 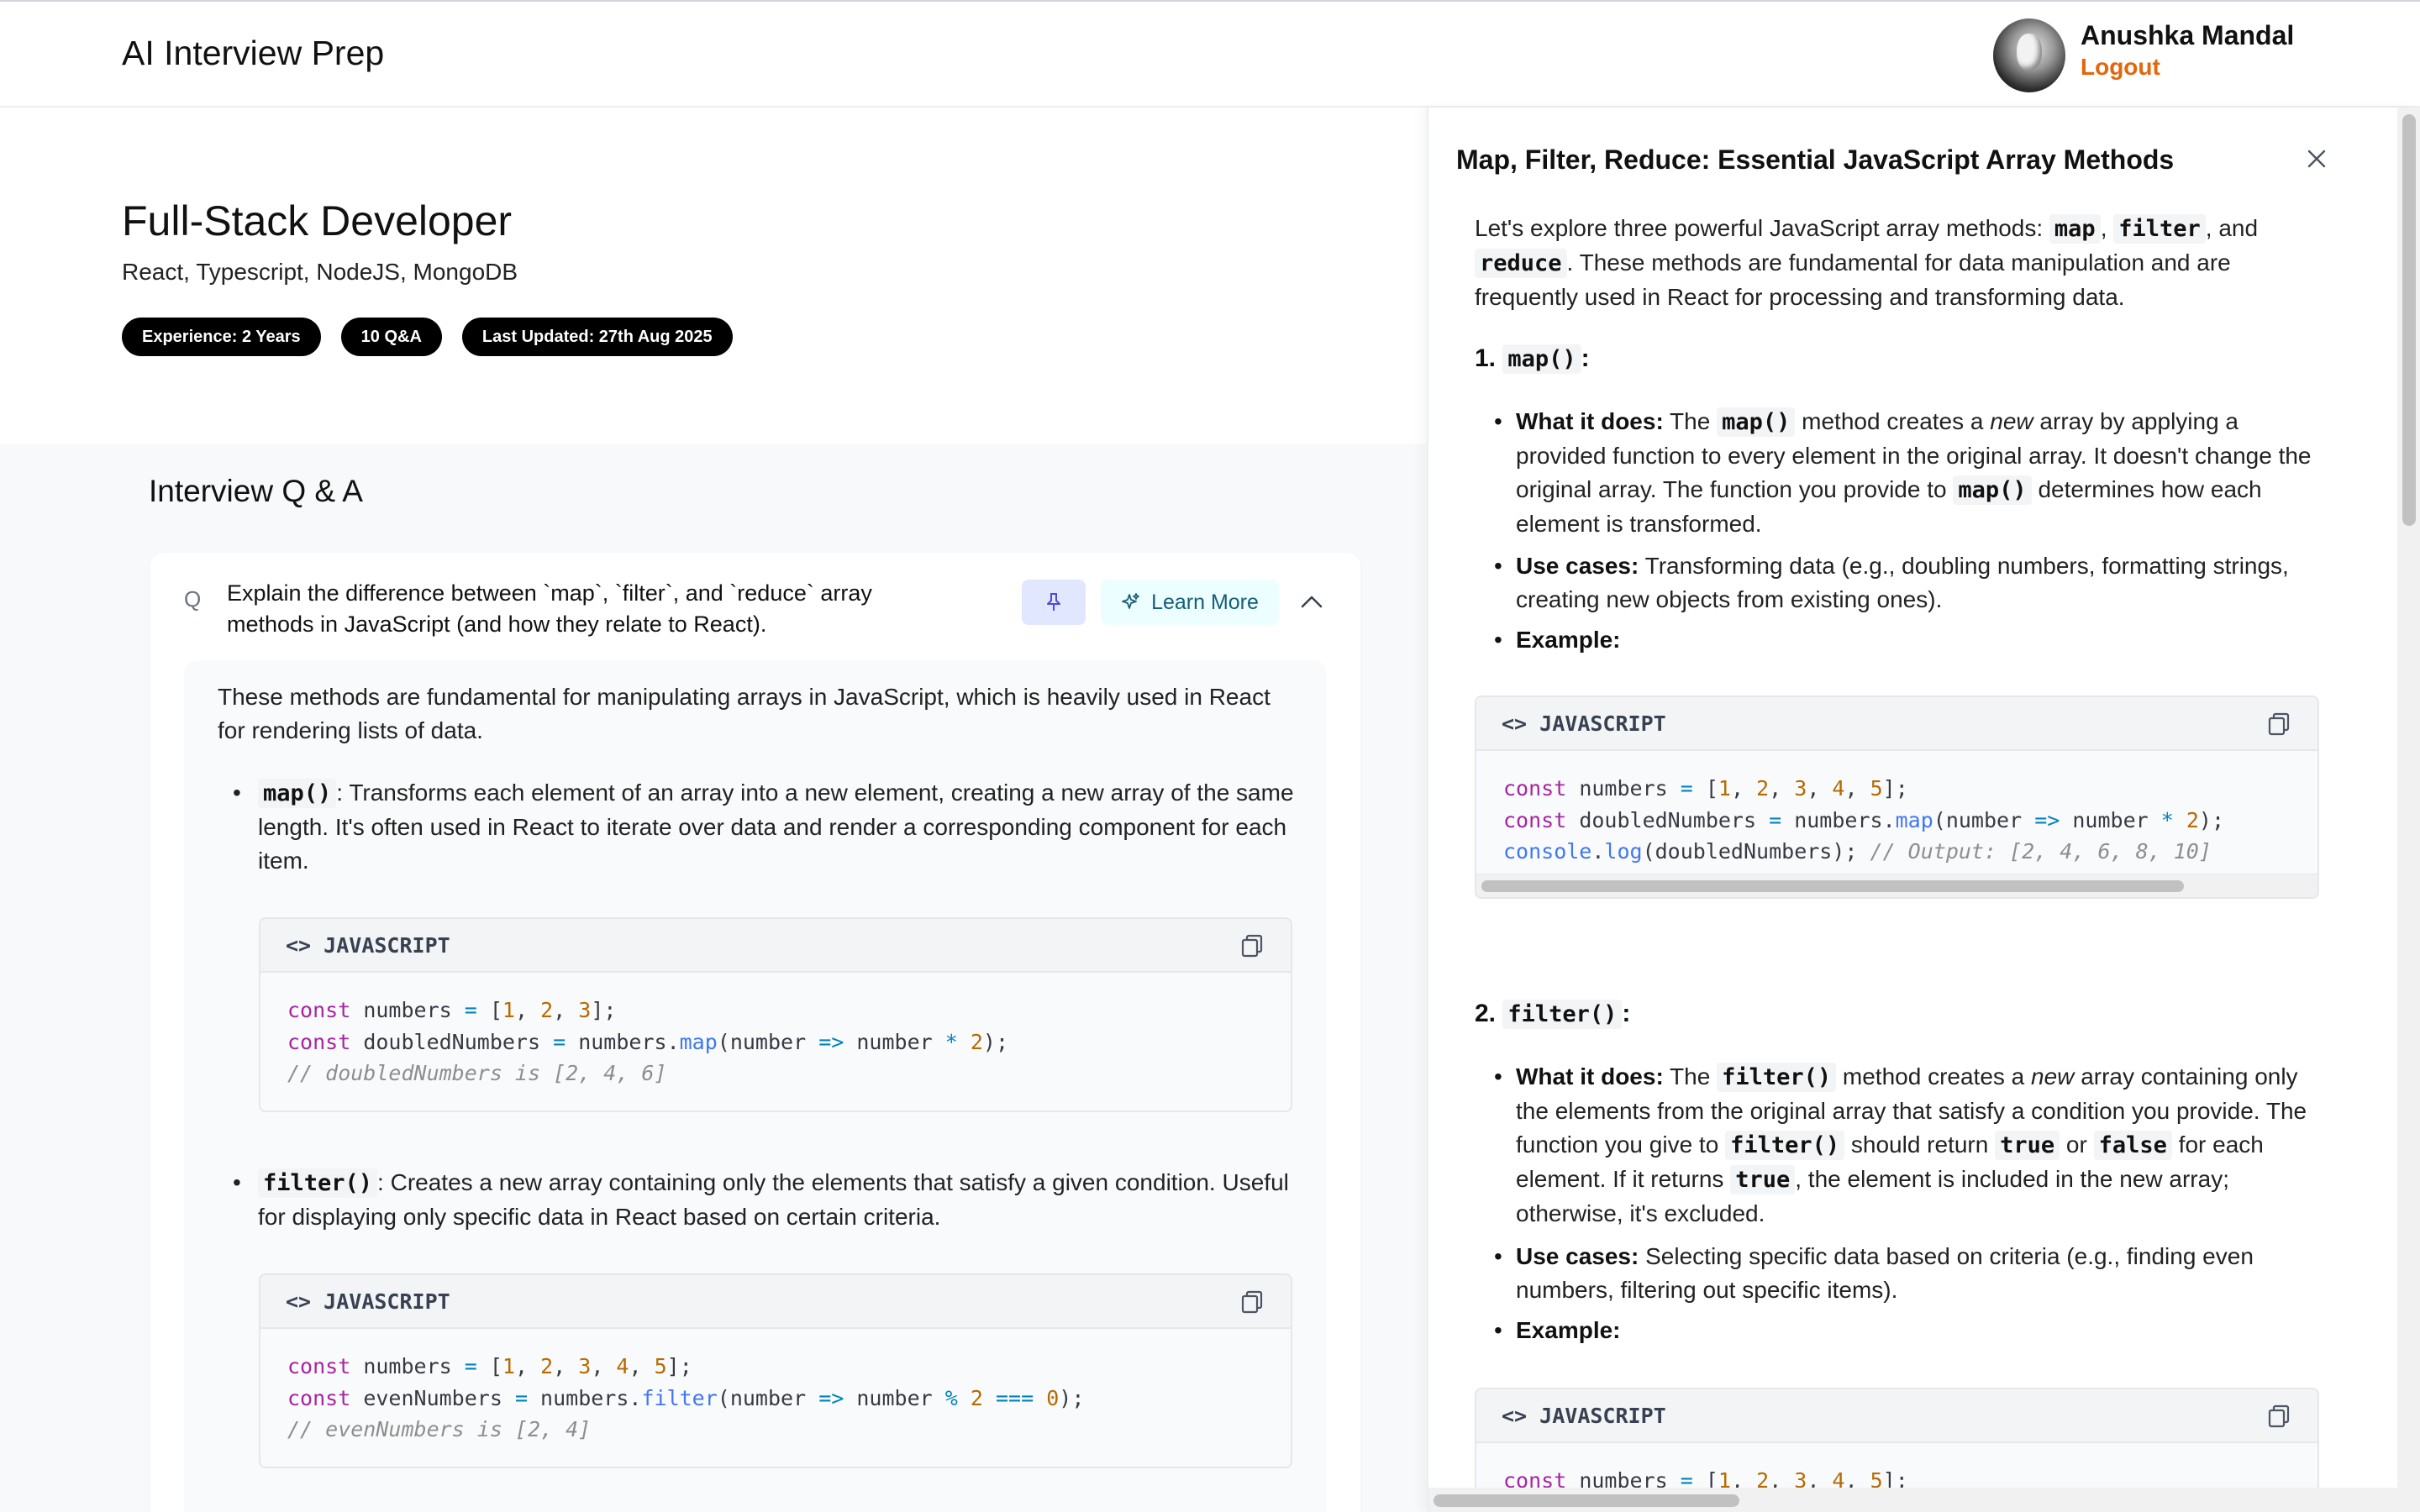 I want to click on app-brand: AI Interview Prep, so click(x=253, y=53).